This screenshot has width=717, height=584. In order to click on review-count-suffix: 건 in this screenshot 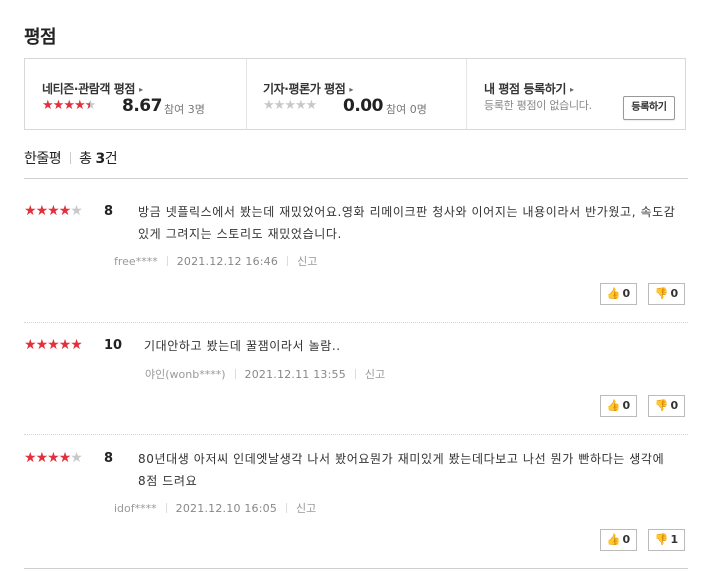, I will do `click(111, 159)`.